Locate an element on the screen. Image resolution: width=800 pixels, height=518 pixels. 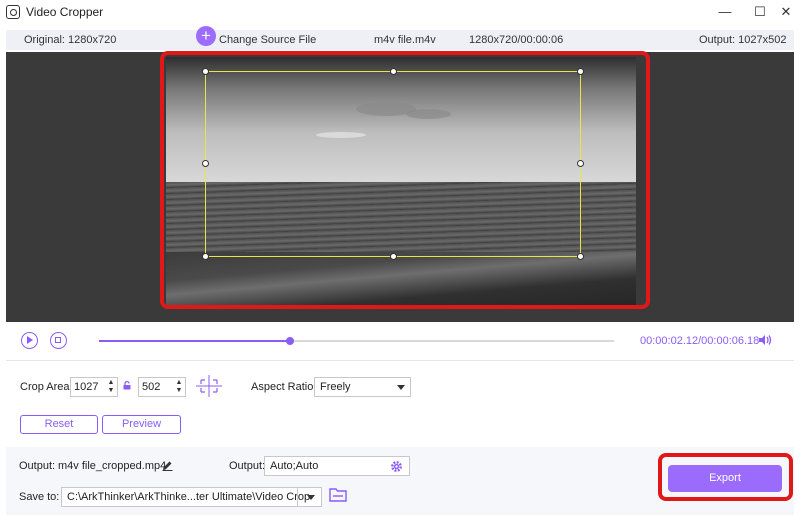
crop-height-input: 502 ▲ ▼ is located at coordinates (162, 387).